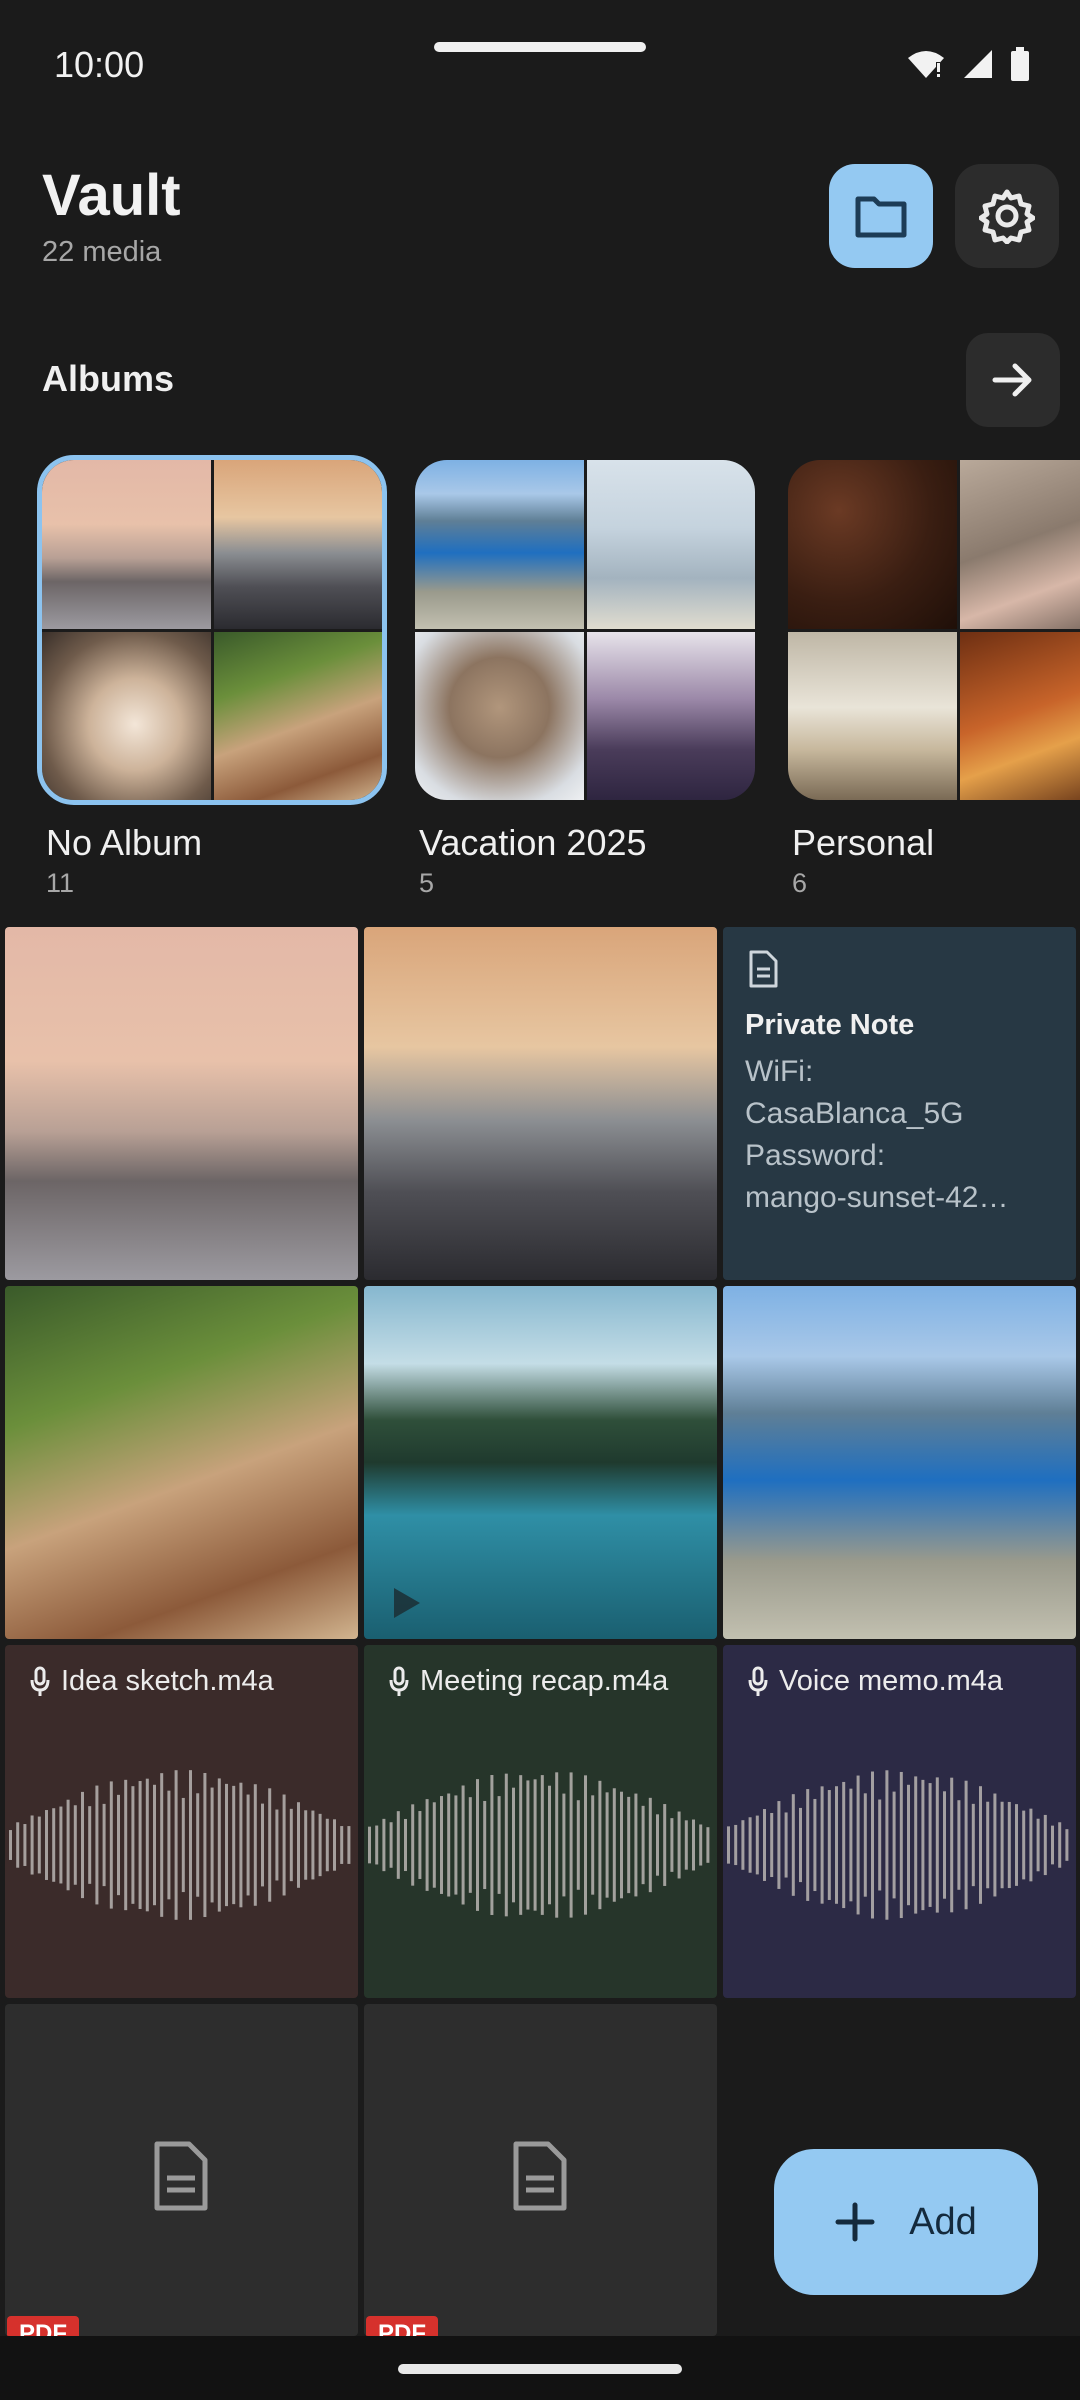 The height and width of the screenshot is (2400, 1080). What do you see at coordinates (926, 64) in the screenshot?
I see `wifi-icon` at bounding box center [926, 64].